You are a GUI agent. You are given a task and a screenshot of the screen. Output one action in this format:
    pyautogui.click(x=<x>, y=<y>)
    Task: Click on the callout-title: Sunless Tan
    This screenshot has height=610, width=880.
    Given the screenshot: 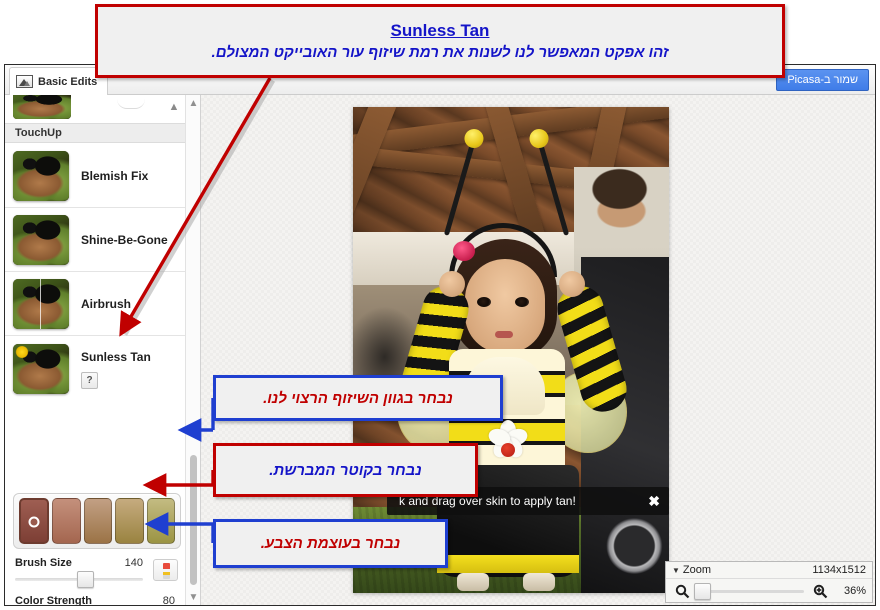 What is the action you would take?
    pyautogui.click(x=440, y=30)
    